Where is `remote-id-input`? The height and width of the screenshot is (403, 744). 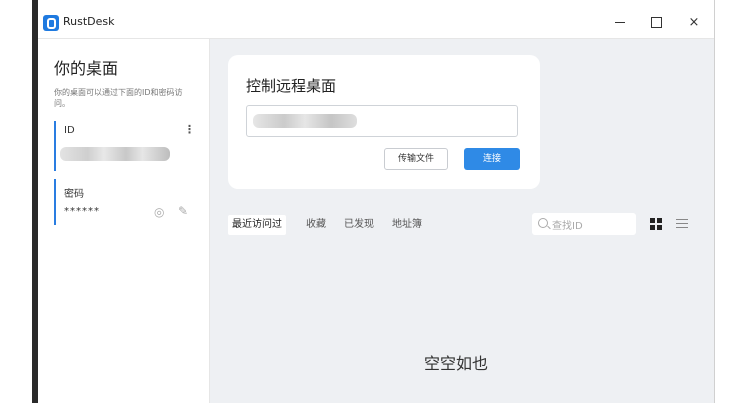 remote-id-input is located at coordinates (382, 121).